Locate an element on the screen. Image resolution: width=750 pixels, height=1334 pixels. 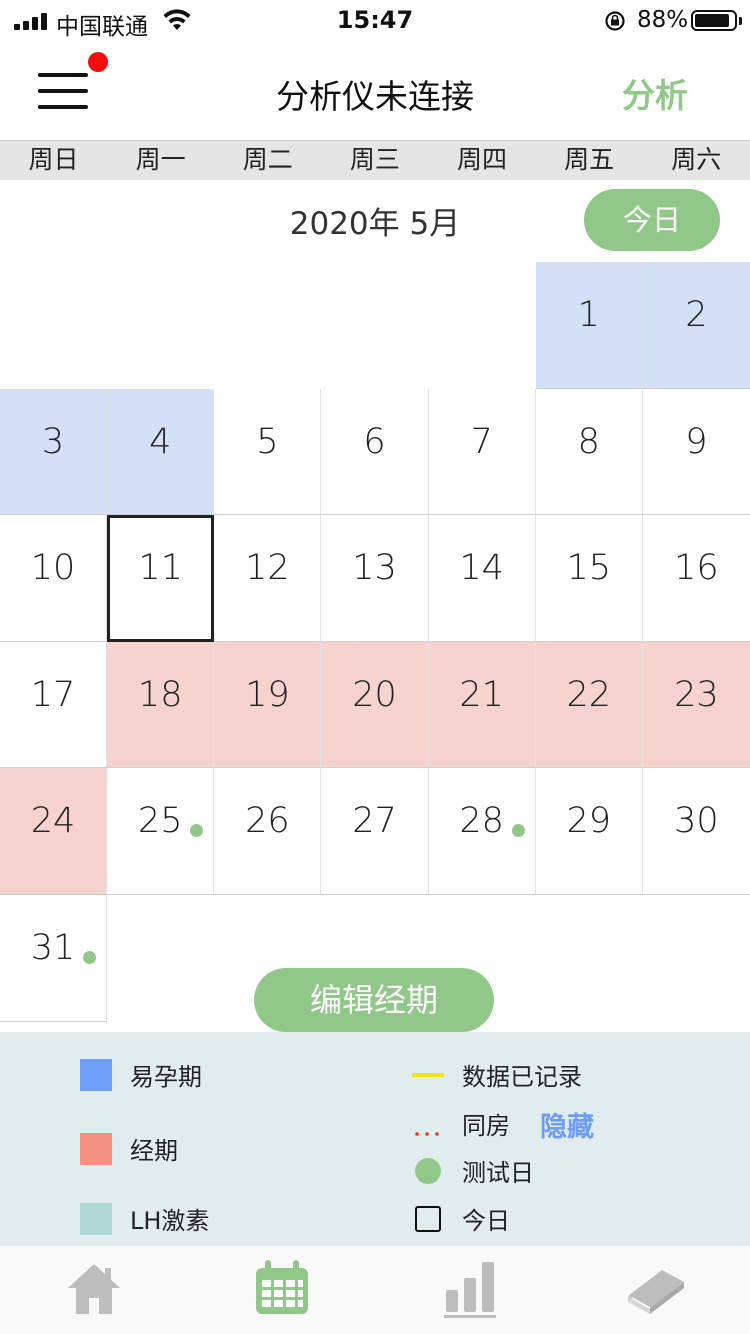
calendar-day-cell: 19 is located at coordinates (268, 705).